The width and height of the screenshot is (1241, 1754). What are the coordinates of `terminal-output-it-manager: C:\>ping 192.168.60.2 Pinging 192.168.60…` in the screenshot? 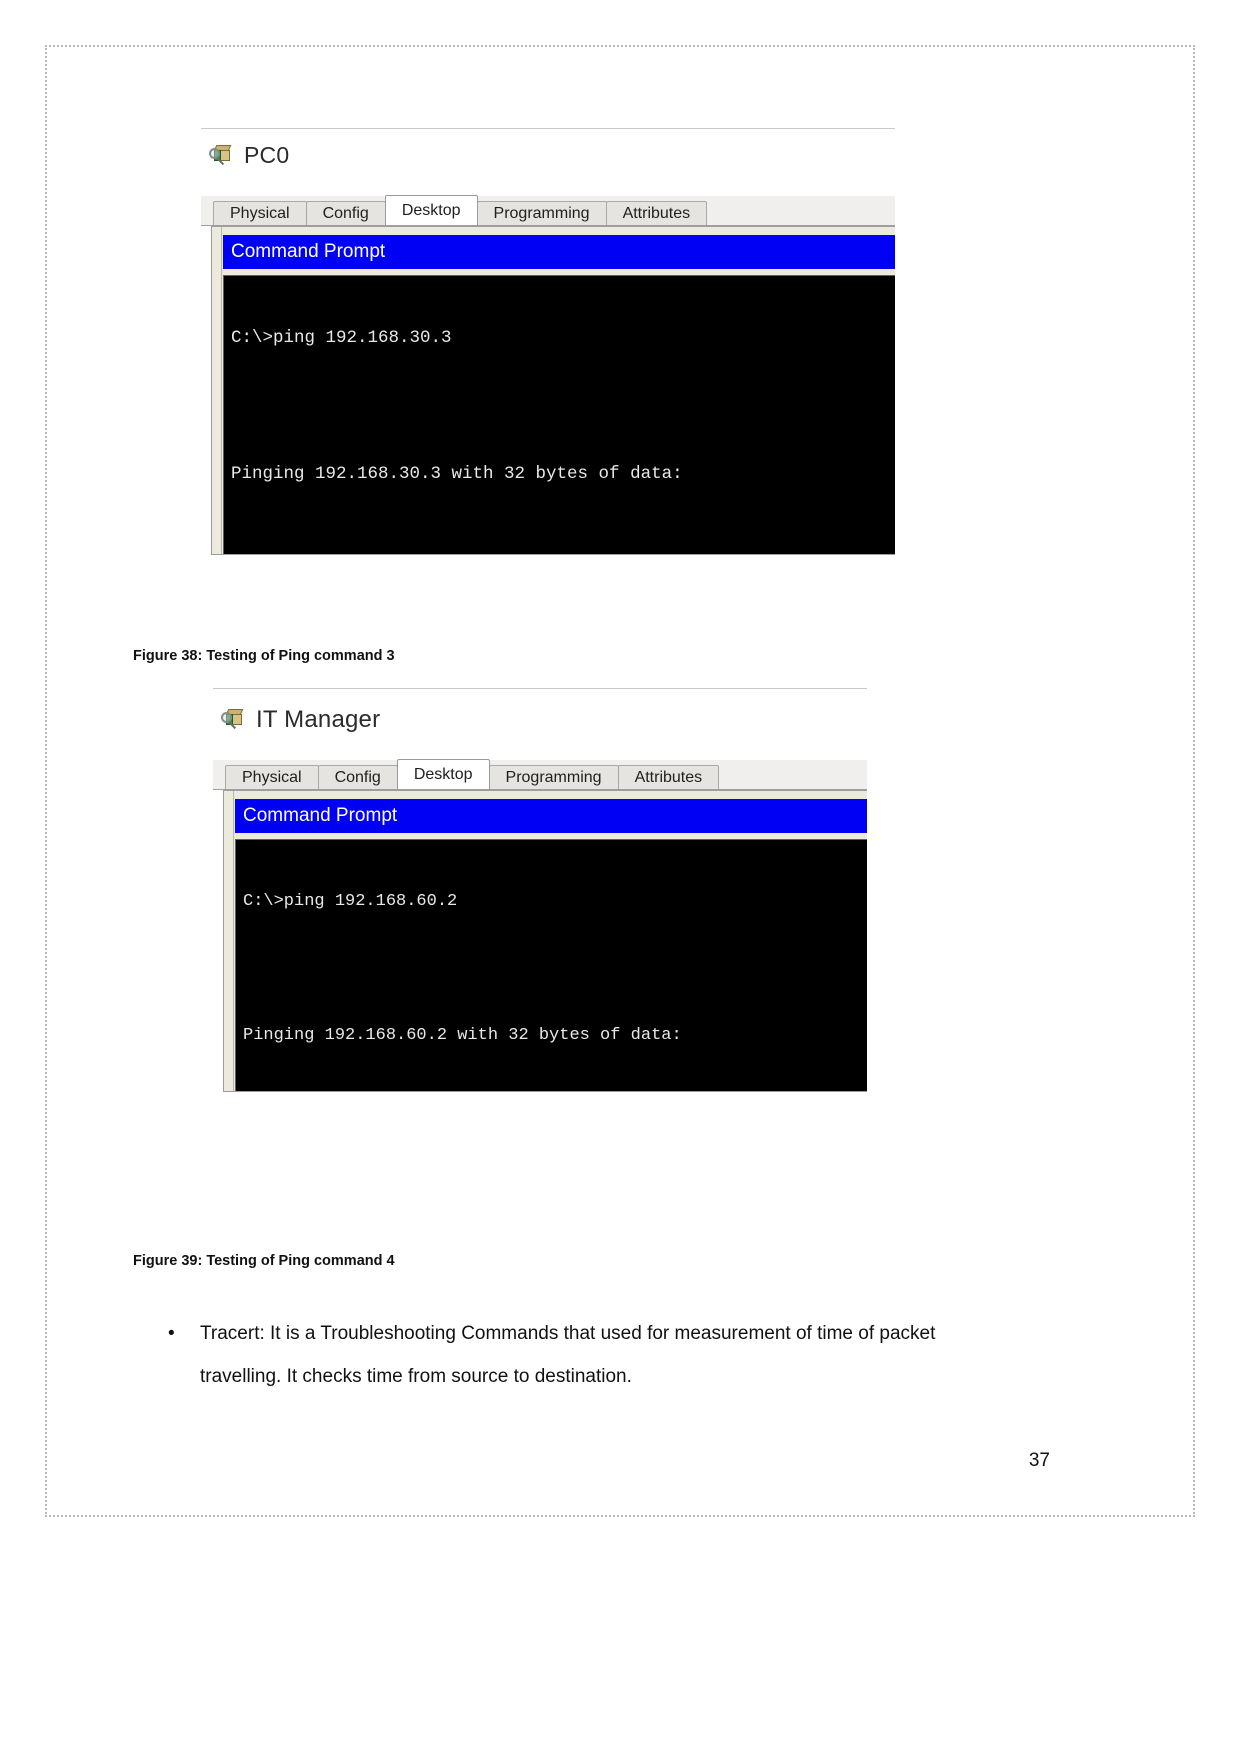 It's located at (551, 965).